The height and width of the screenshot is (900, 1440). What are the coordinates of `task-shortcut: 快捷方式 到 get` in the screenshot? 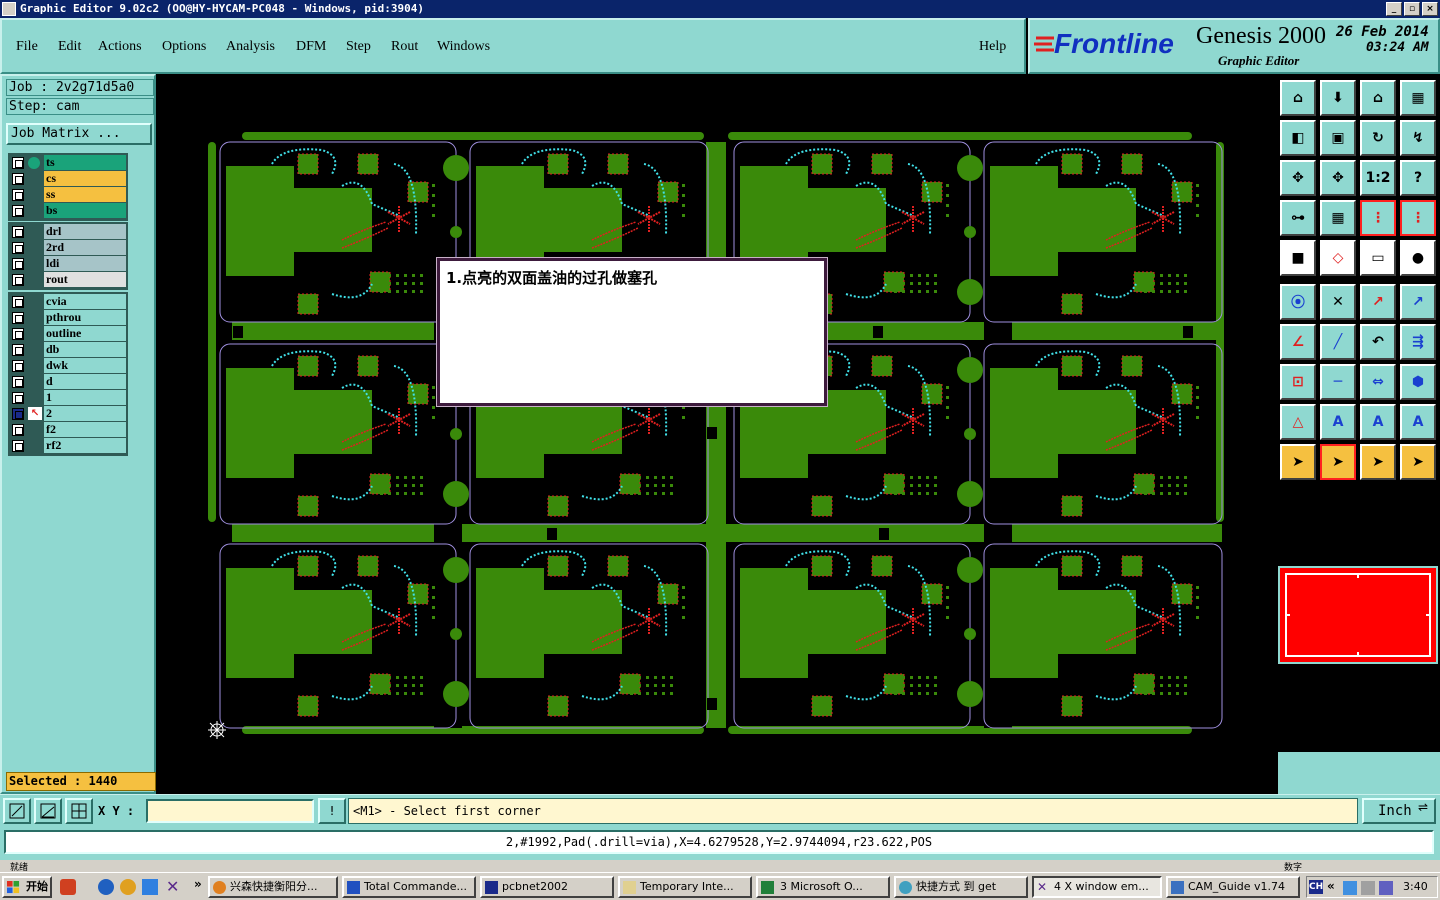 It's located at (961, 887).